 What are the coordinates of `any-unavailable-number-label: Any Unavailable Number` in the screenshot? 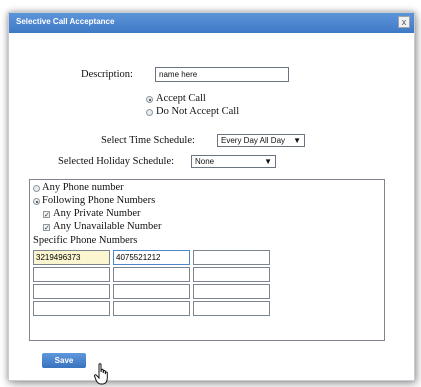 It's located at (107, 226).